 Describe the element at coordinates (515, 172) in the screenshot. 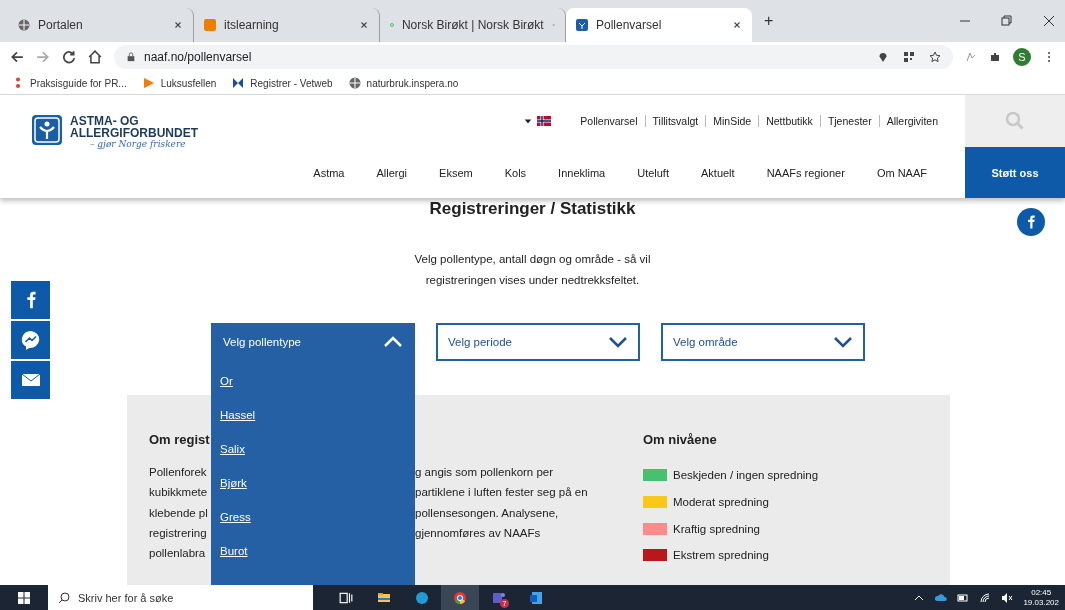

I see `nav-link: Kols` at that location.